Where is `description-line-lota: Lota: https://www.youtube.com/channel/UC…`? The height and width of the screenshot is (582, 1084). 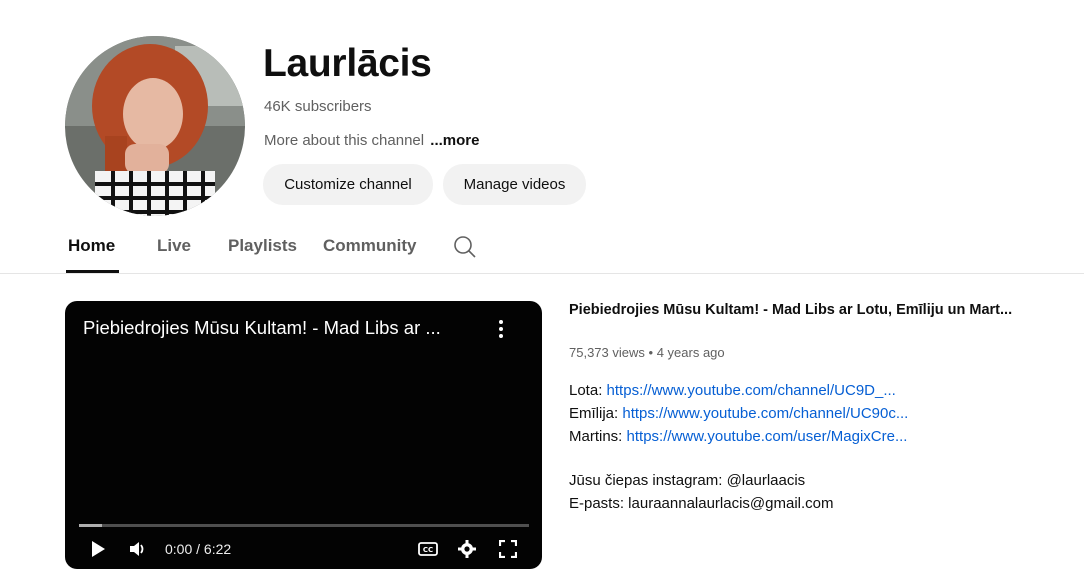
description-line-lota: Lota: https://www.youtube.com/channel/UC… is located at coordinates (732, 390).